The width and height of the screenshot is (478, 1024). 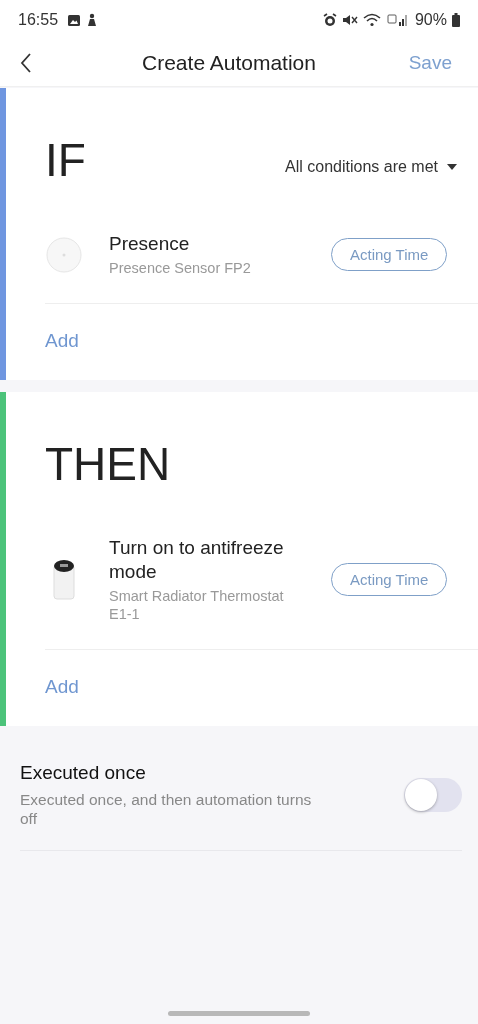 I want to click on device-action: Presence, so click(x=150, y=244).